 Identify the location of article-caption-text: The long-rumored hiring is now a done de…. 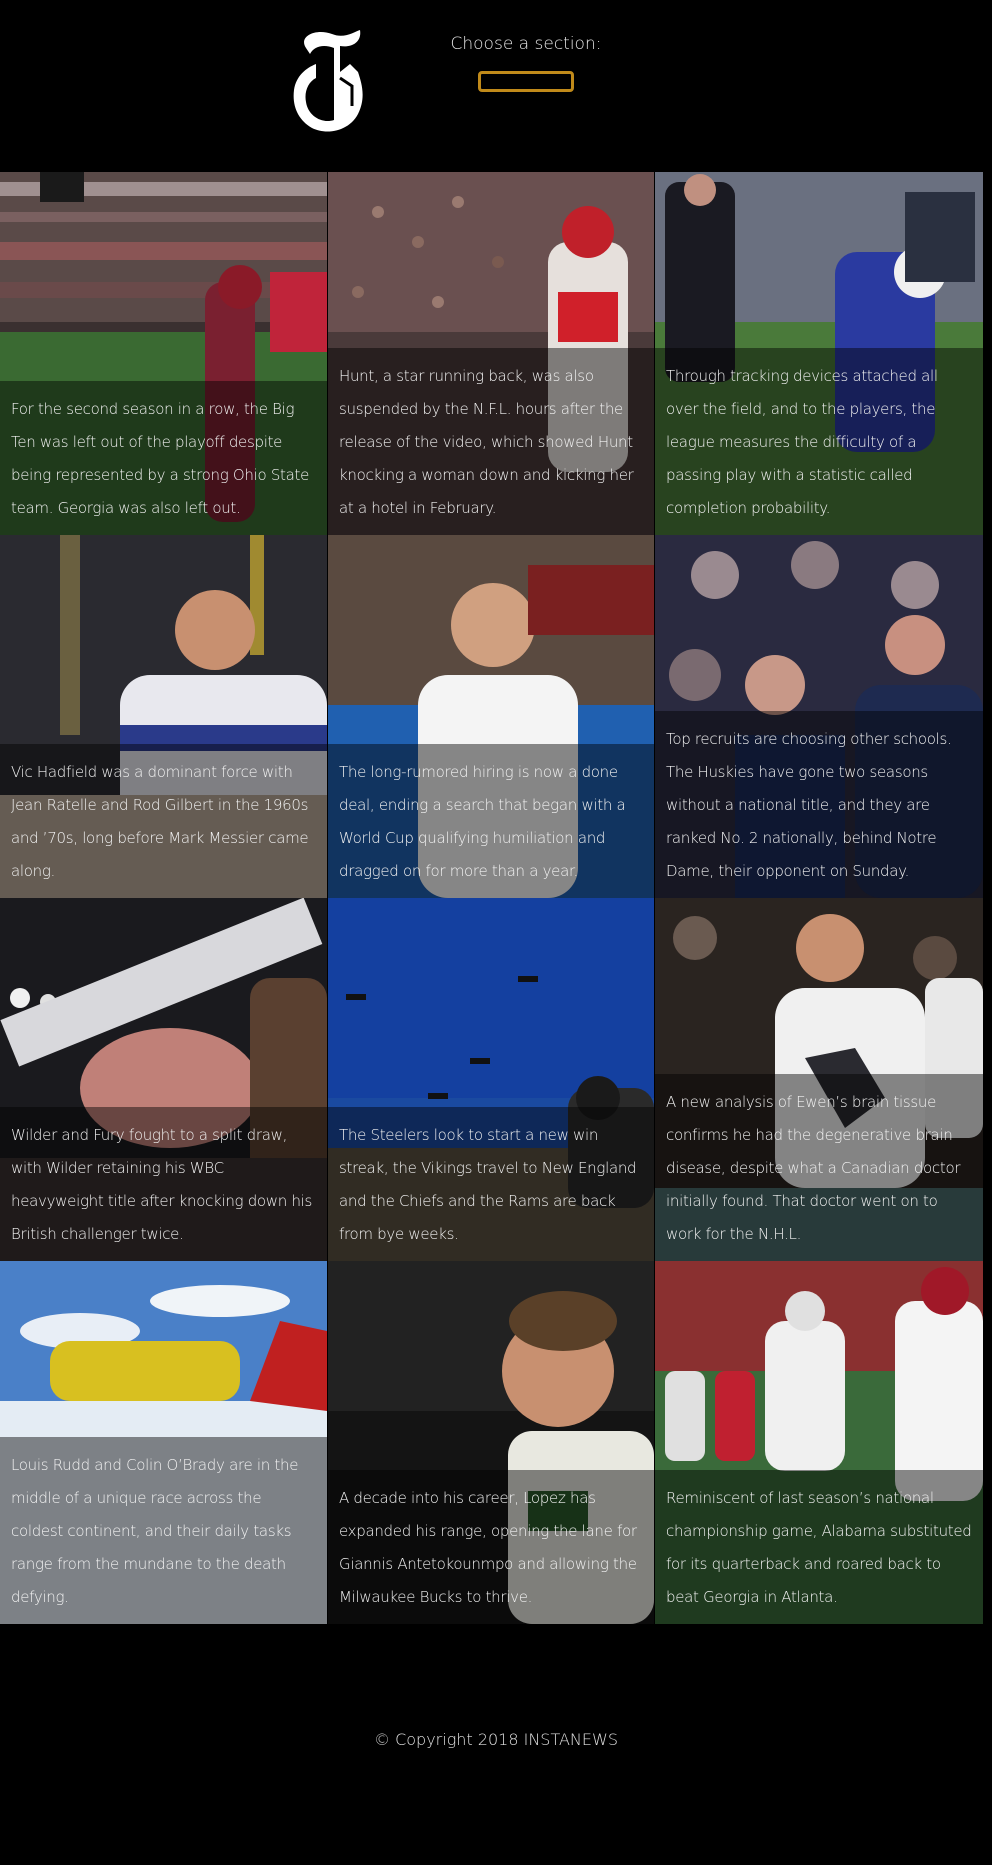
(482, 821).